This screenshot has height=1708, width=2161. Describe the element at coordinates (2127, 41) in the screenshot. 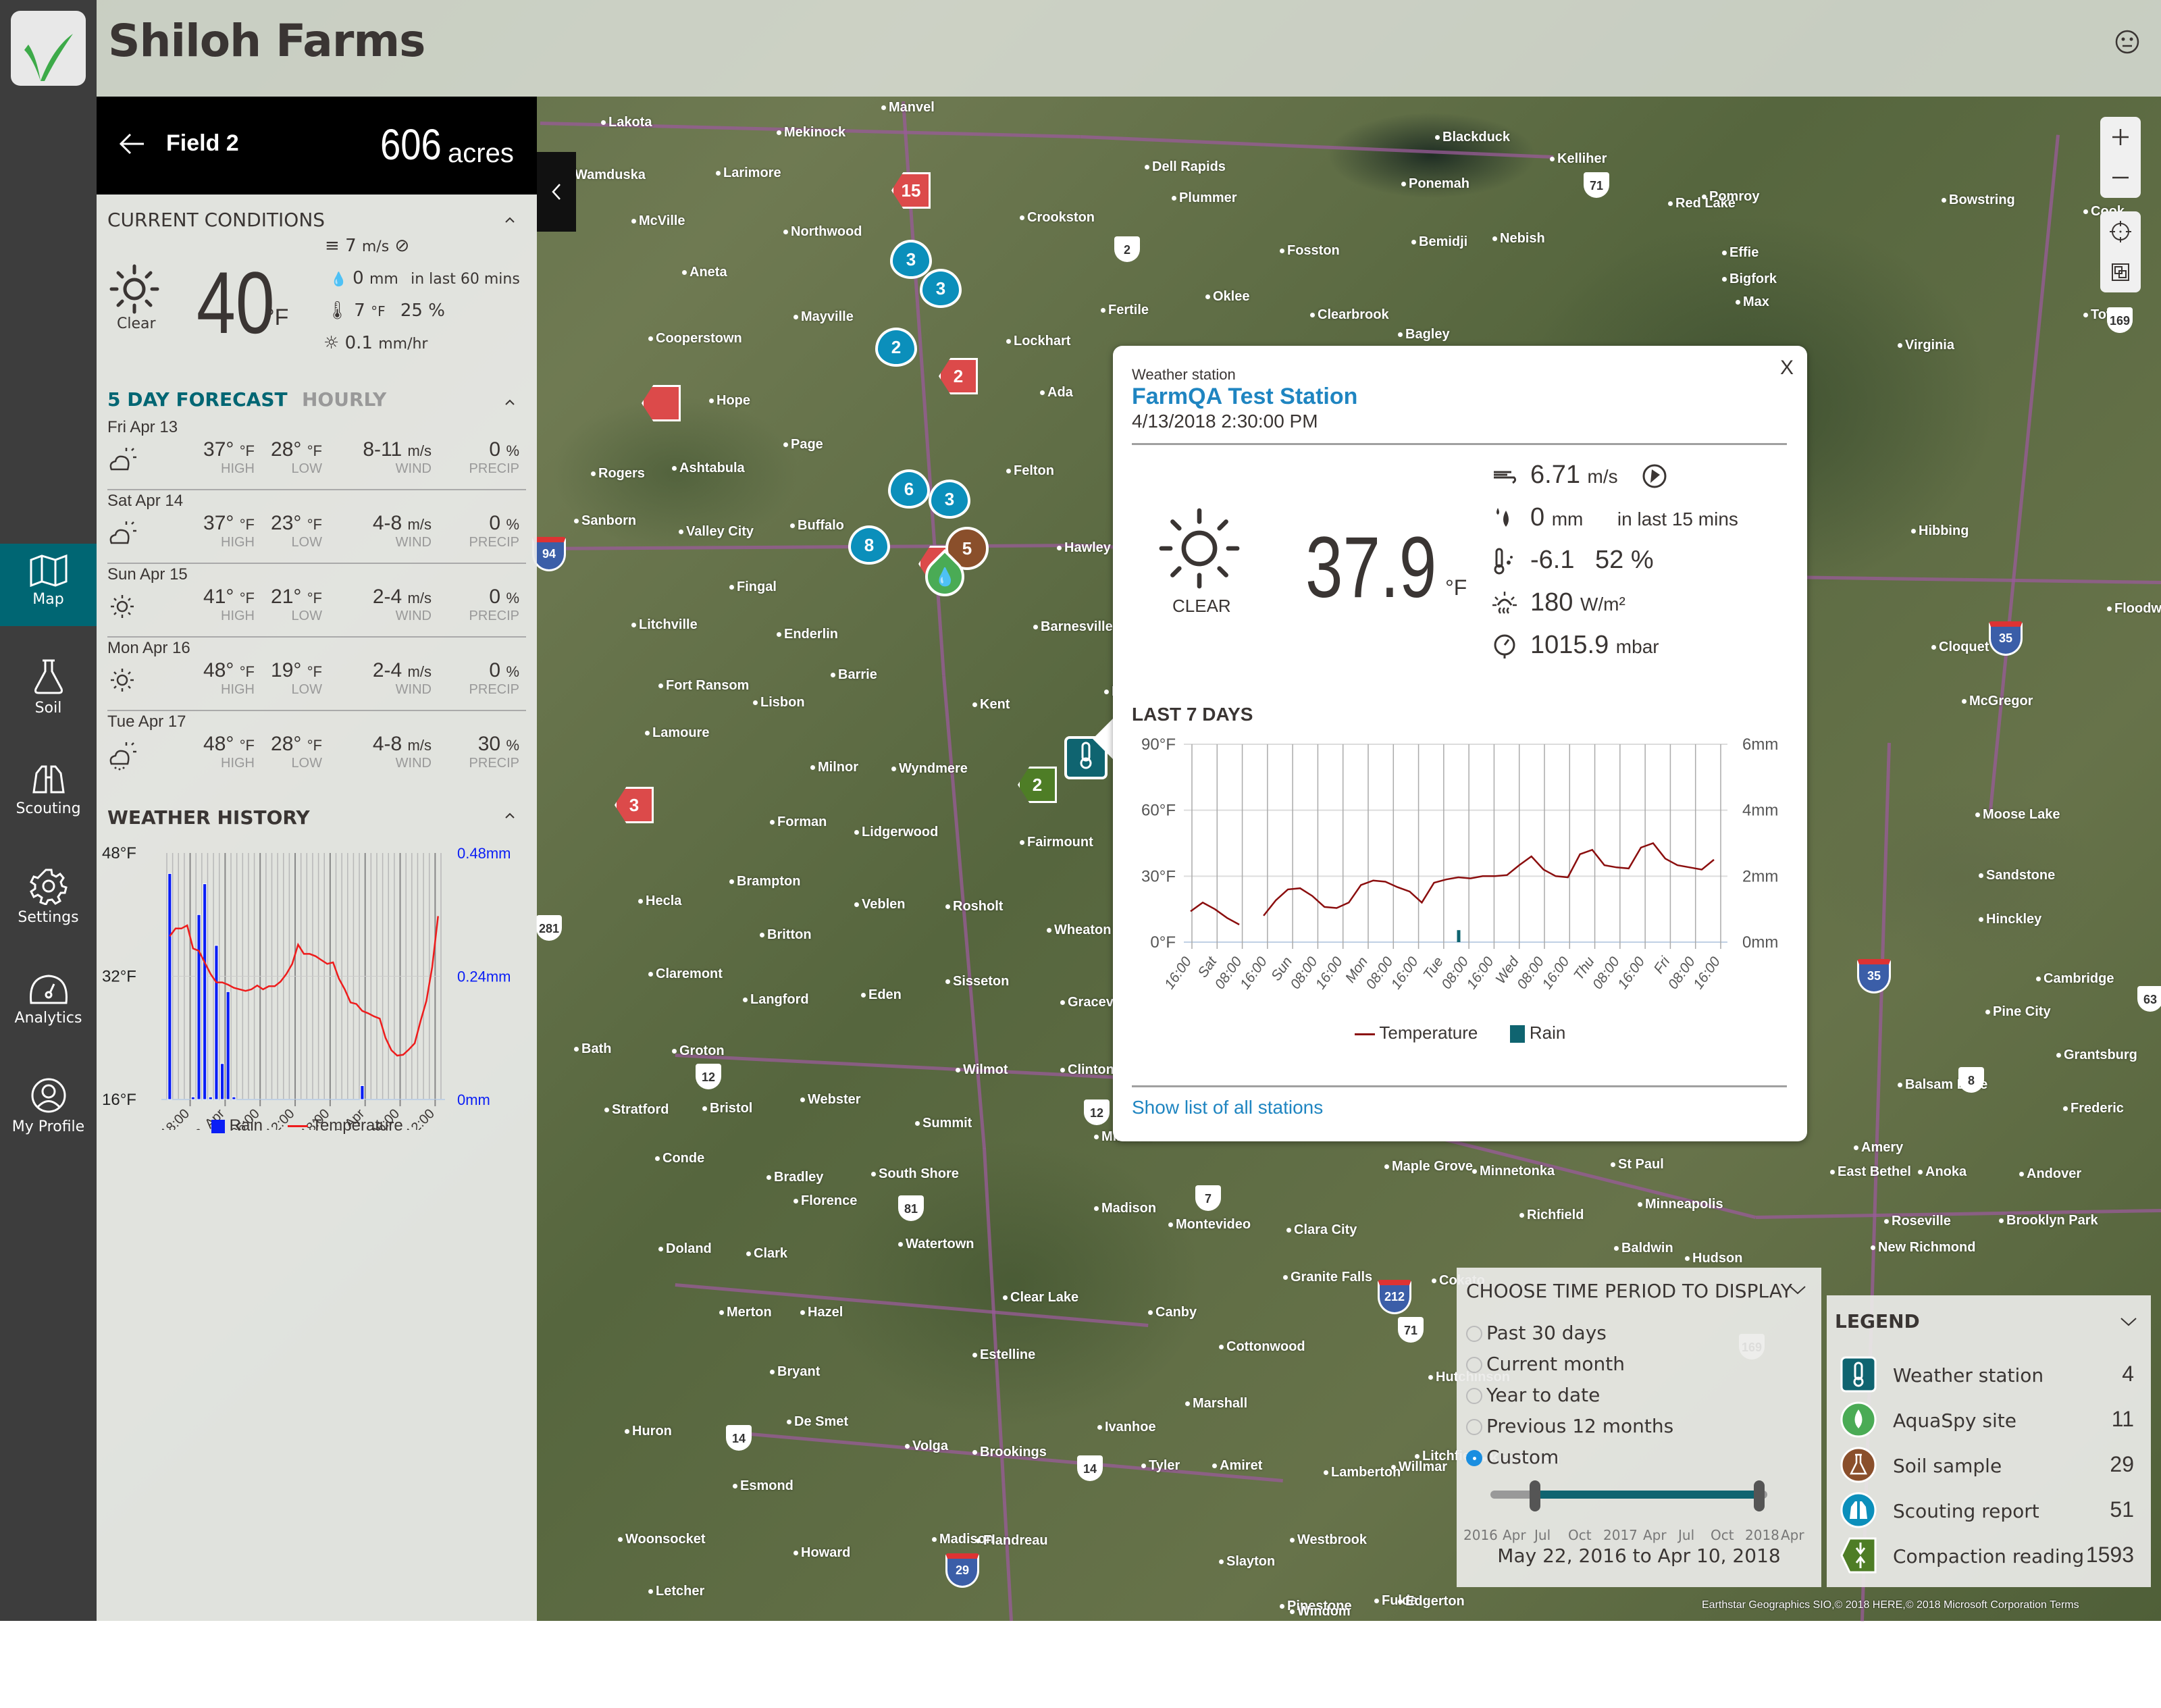

I see `feedback-face-icon` at that location.